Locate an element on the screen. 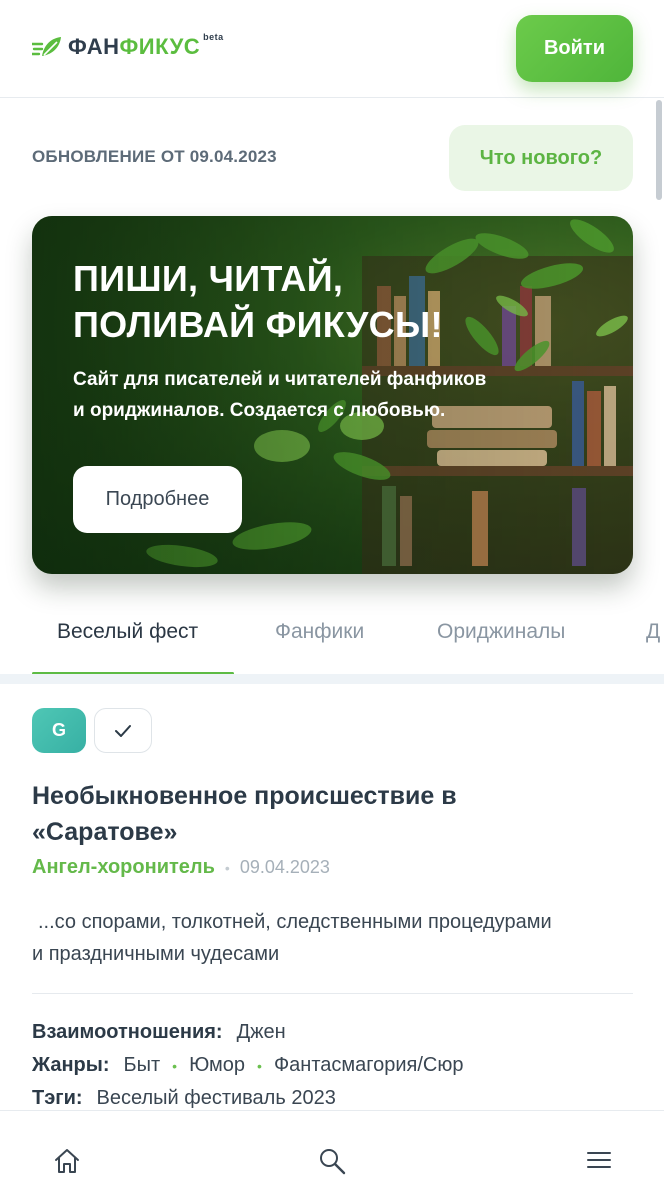 Image resolution: width=664 pixels, height=1200 pixels. banner-subtitle-line2: и ориджиналов. Создается с любовью. is located at coordinates (259, 410).